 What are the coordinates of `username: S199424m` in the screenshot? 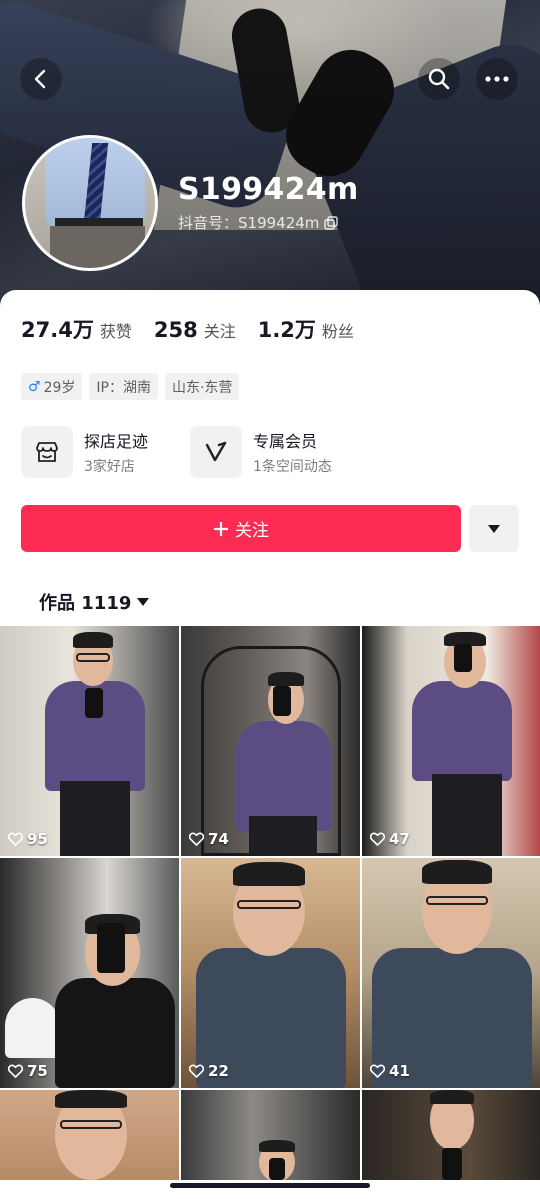 It's located at (268, 189).